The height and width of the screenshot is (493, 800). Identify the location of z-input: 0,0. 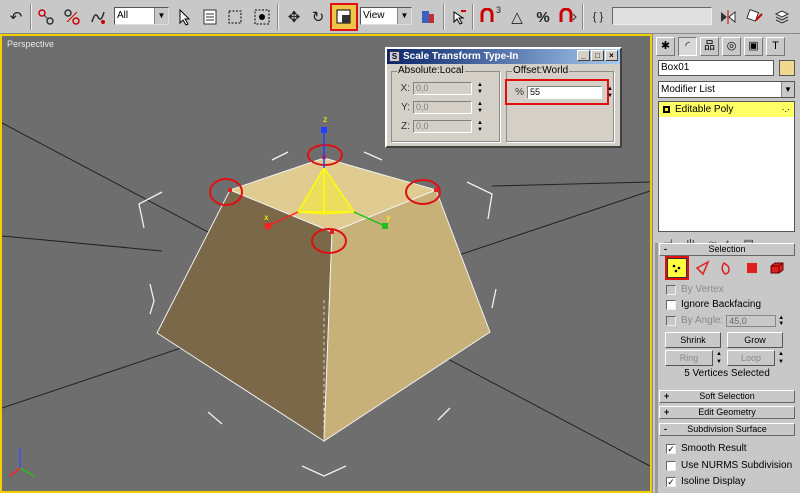
(442, 126).